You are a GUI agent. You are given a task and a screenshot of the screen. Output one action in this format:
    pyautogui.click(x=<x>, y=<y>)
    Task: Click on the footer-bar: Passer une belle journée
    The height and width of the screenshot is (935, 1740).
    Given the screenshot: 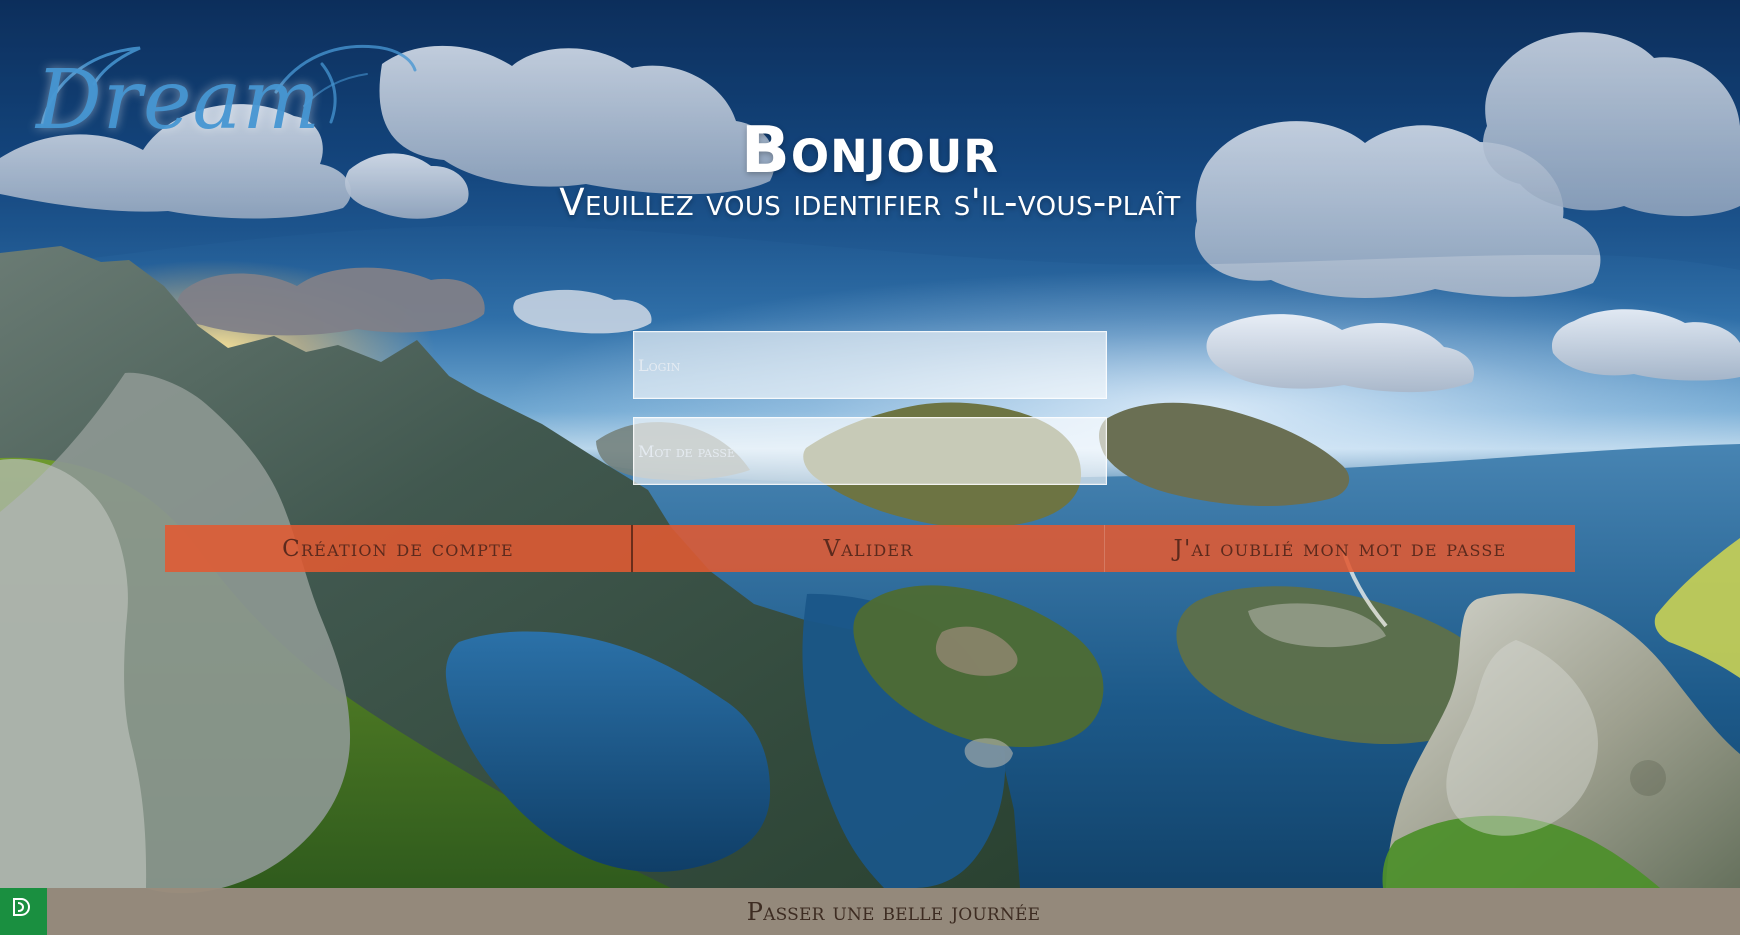 What is the action you would take?
    pyautogui.click(x=870, y=911)
    